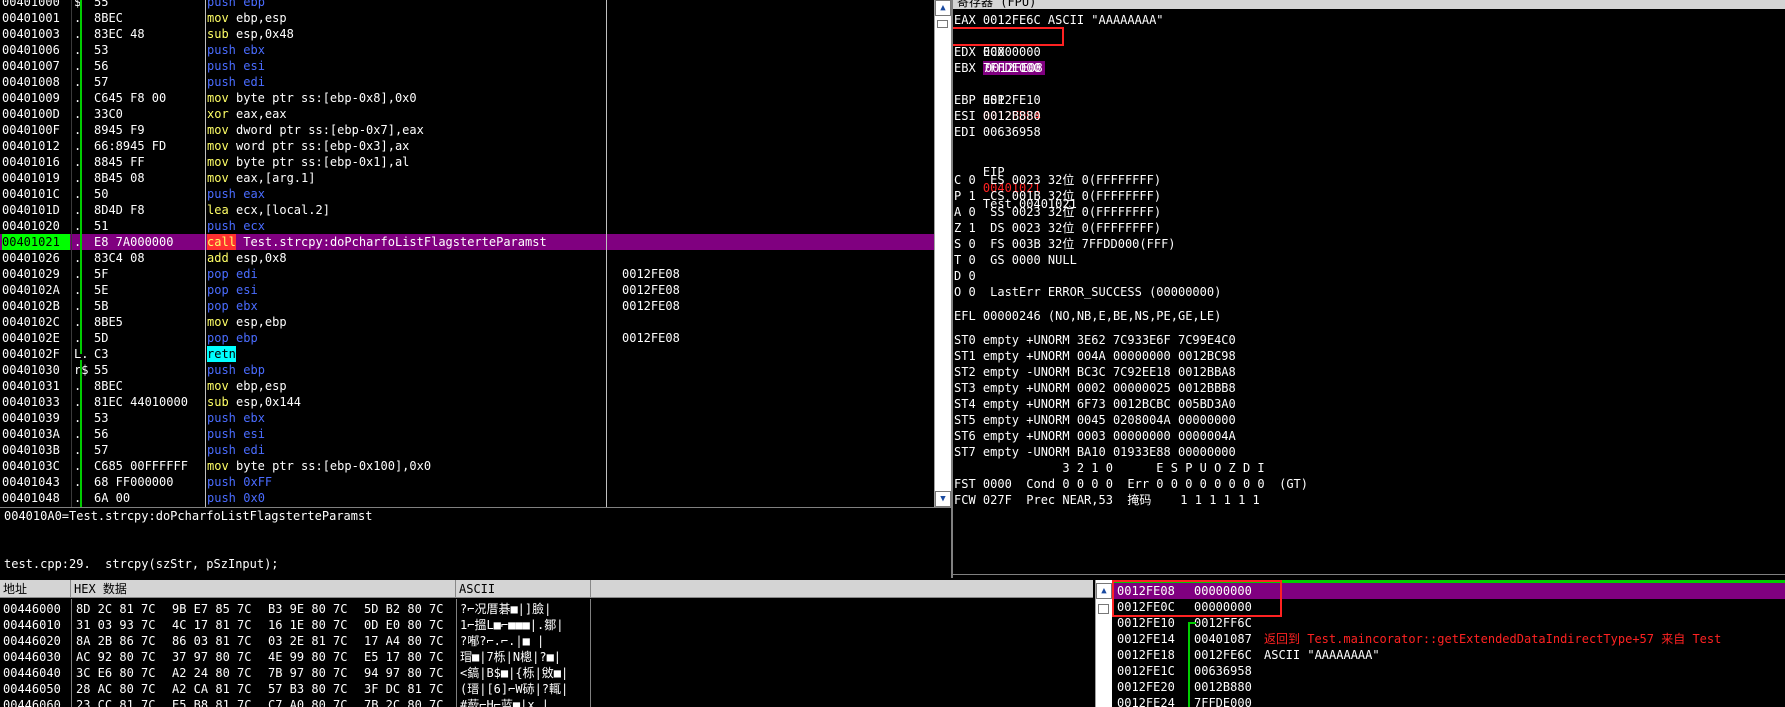 This screenshot has width=1785, height=707. Describe the element at coordinates (467, 194) in the screenshot. I see `disasm-row: 0040101C. 50 push eax` at that location.